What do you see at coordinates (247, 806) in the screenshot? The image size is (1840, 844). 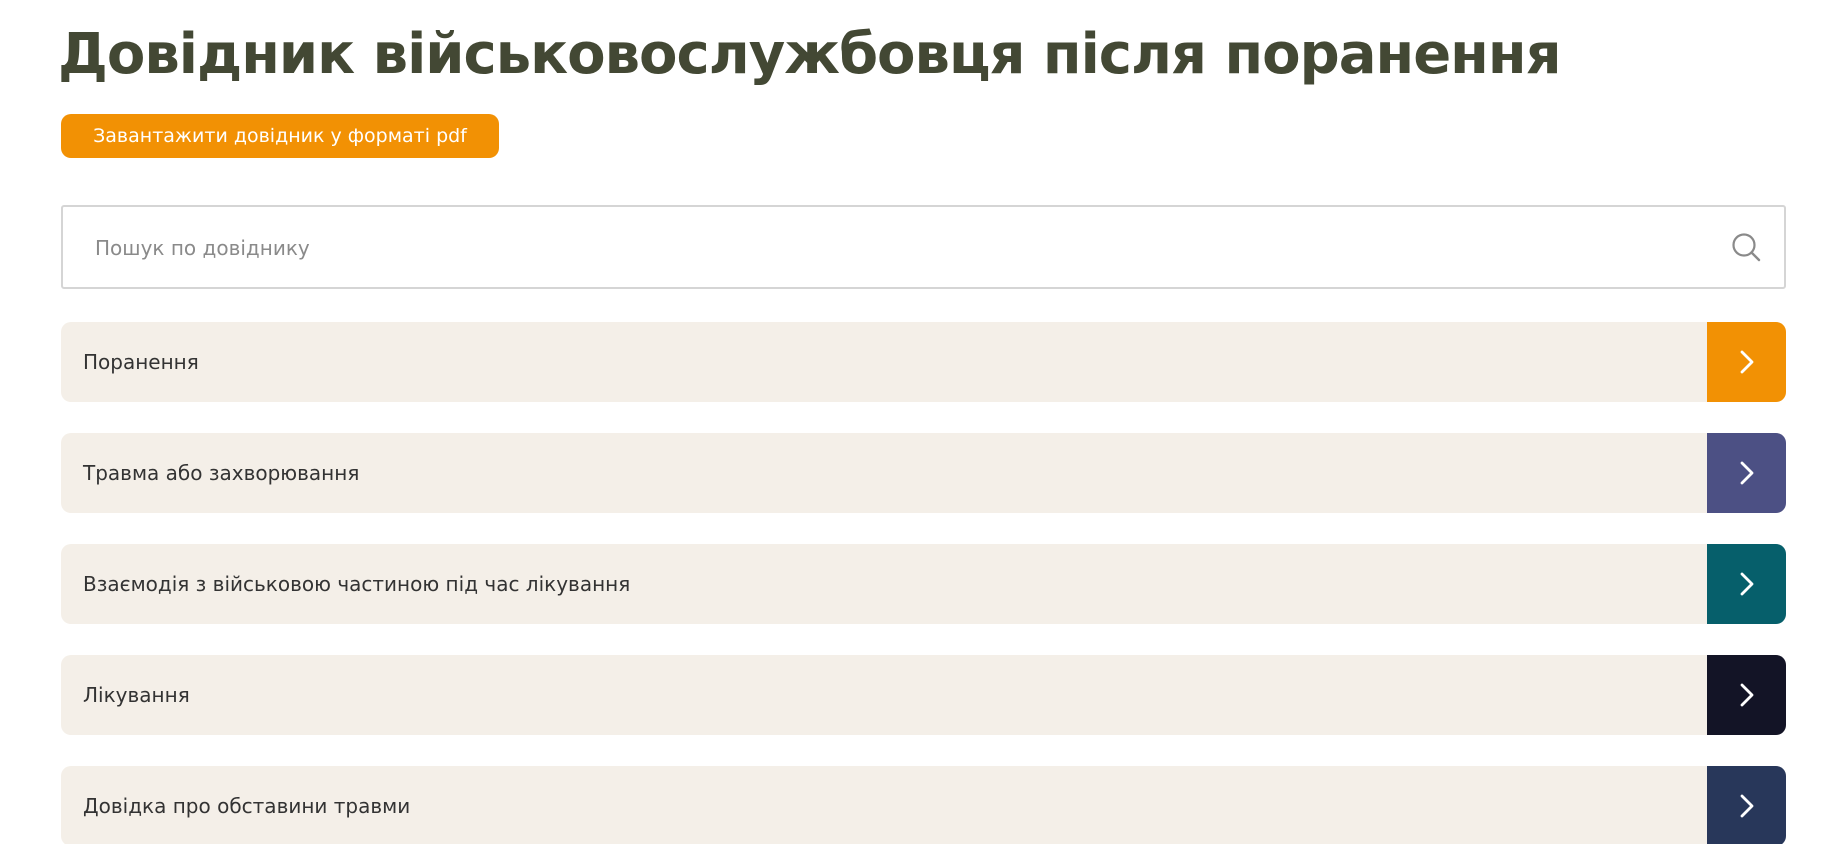 I see `topic-label: Довідка про обставини травми` at bounding box center [247, 806].